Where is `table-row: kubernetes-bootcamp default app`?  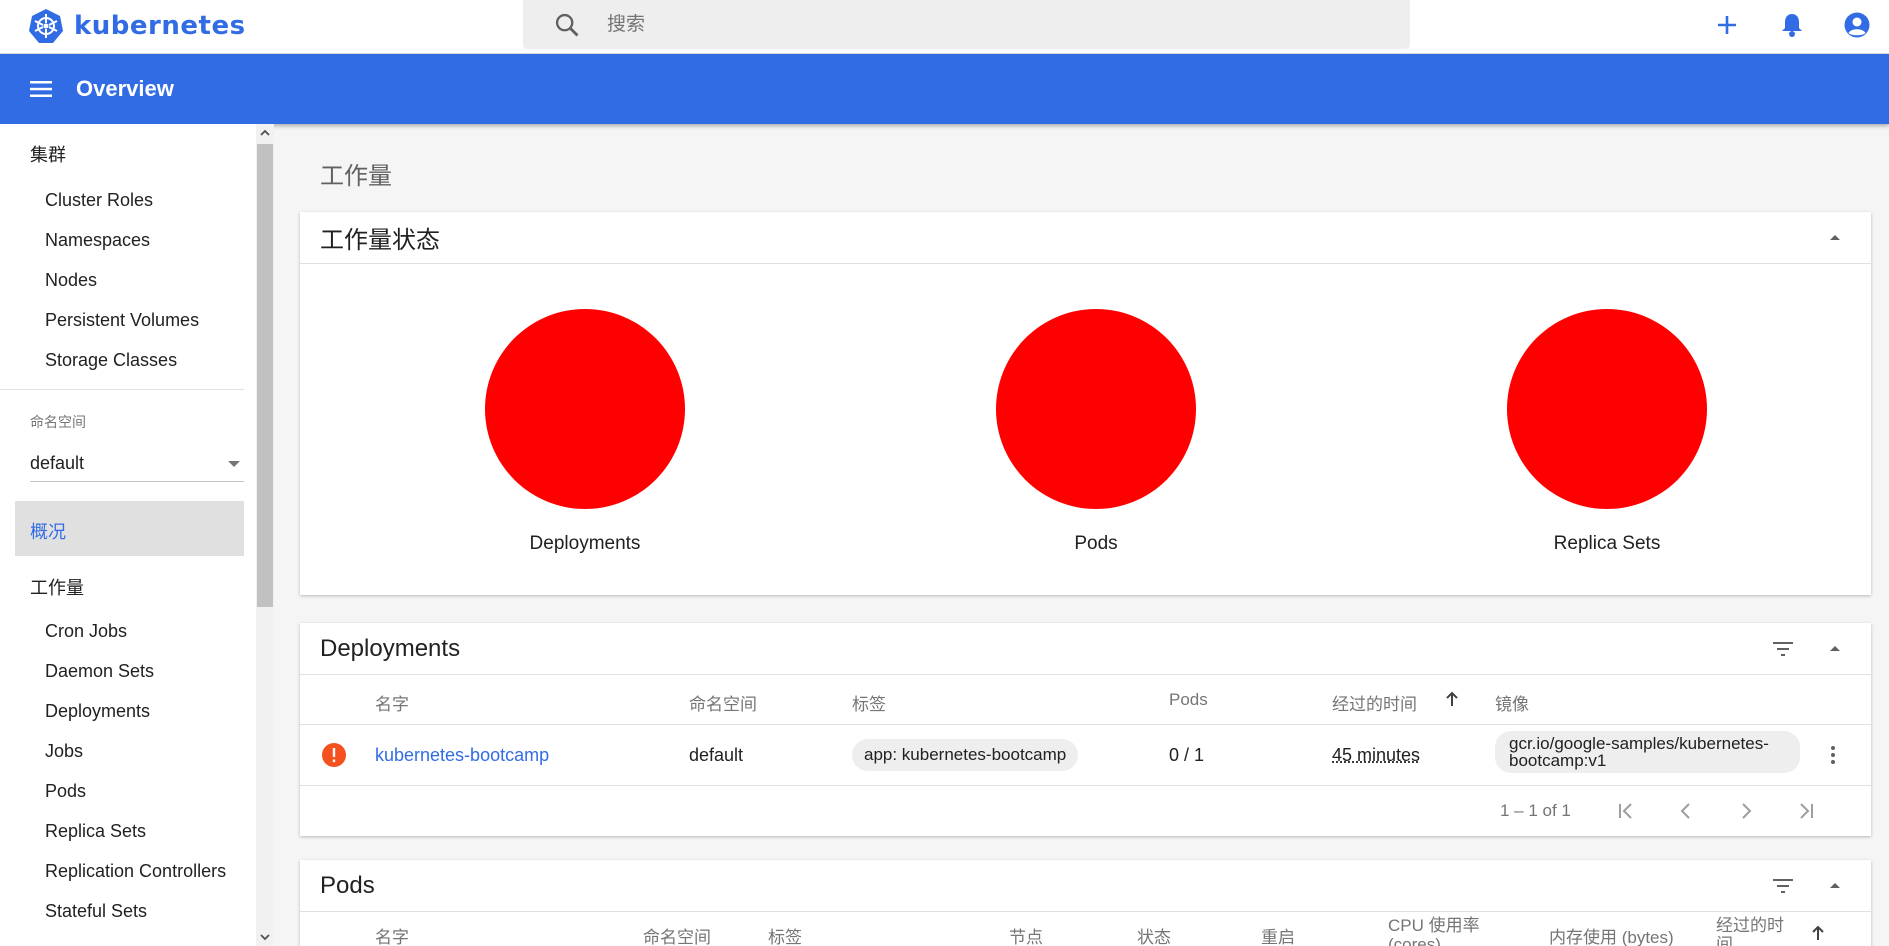 table-row: kubernetes-bootcamp default app is located at coordinates (1085, 755).